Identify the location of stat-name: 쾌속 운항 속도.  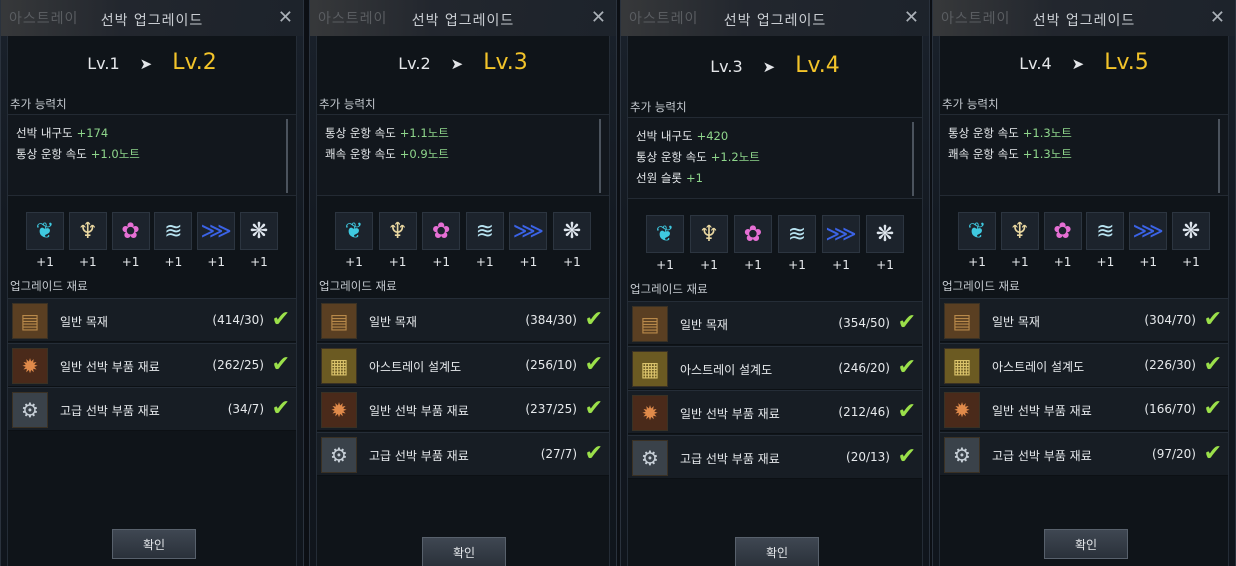
(983, 154).